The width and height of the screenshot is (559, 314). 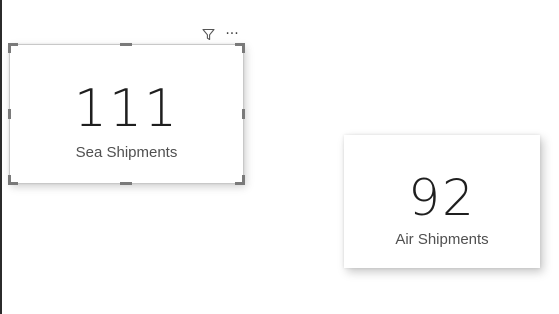 What do you see at coordinates (243, 180) in the screenshot?
I see `resize-handle-bottom-right-v` at bounding box center [243, 180].